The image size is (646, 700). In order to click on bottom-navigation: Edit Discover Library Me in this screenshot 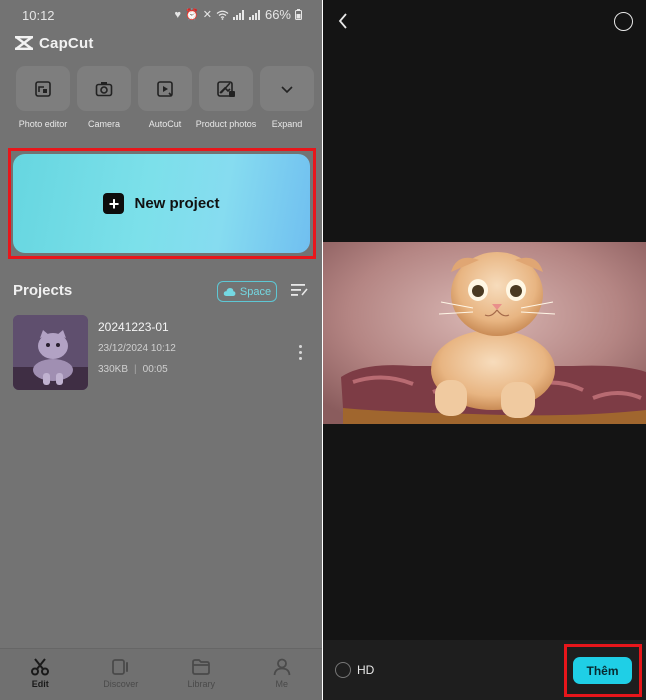, I will do `click(161, 674)`.